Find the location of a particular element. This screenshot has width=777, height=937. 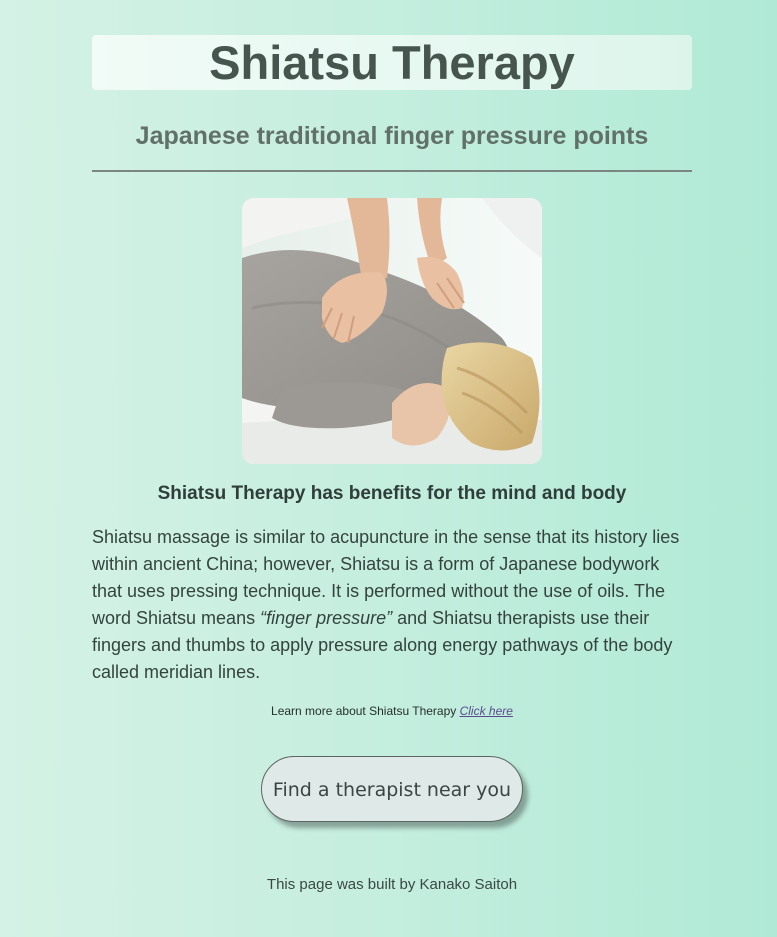

divider is located at coordinates (392, 171).